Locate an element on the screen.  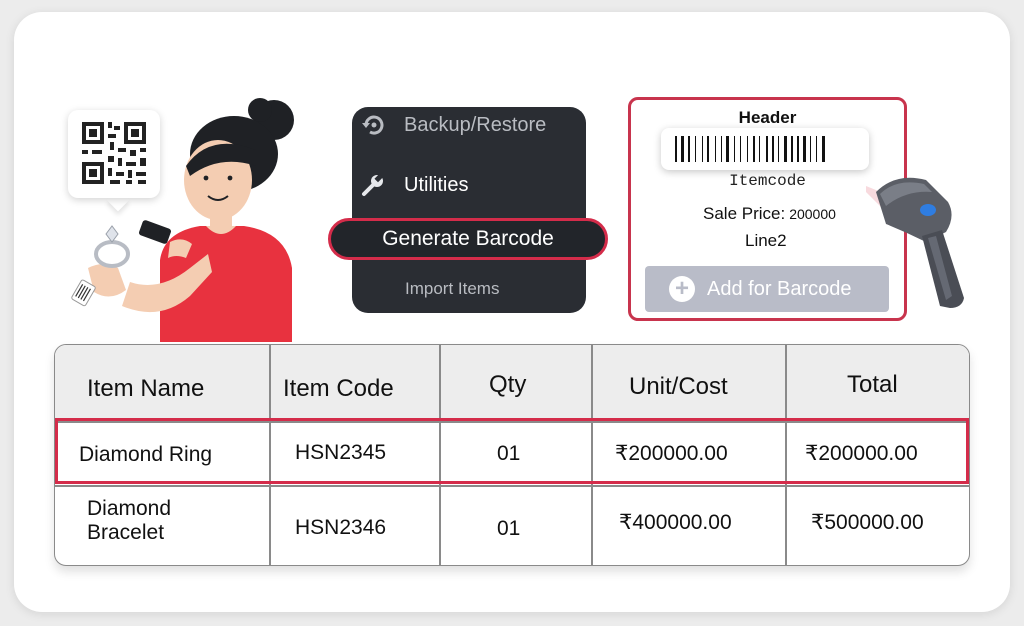
menu-item-label: Import Items is located at coordinates (452, 288).